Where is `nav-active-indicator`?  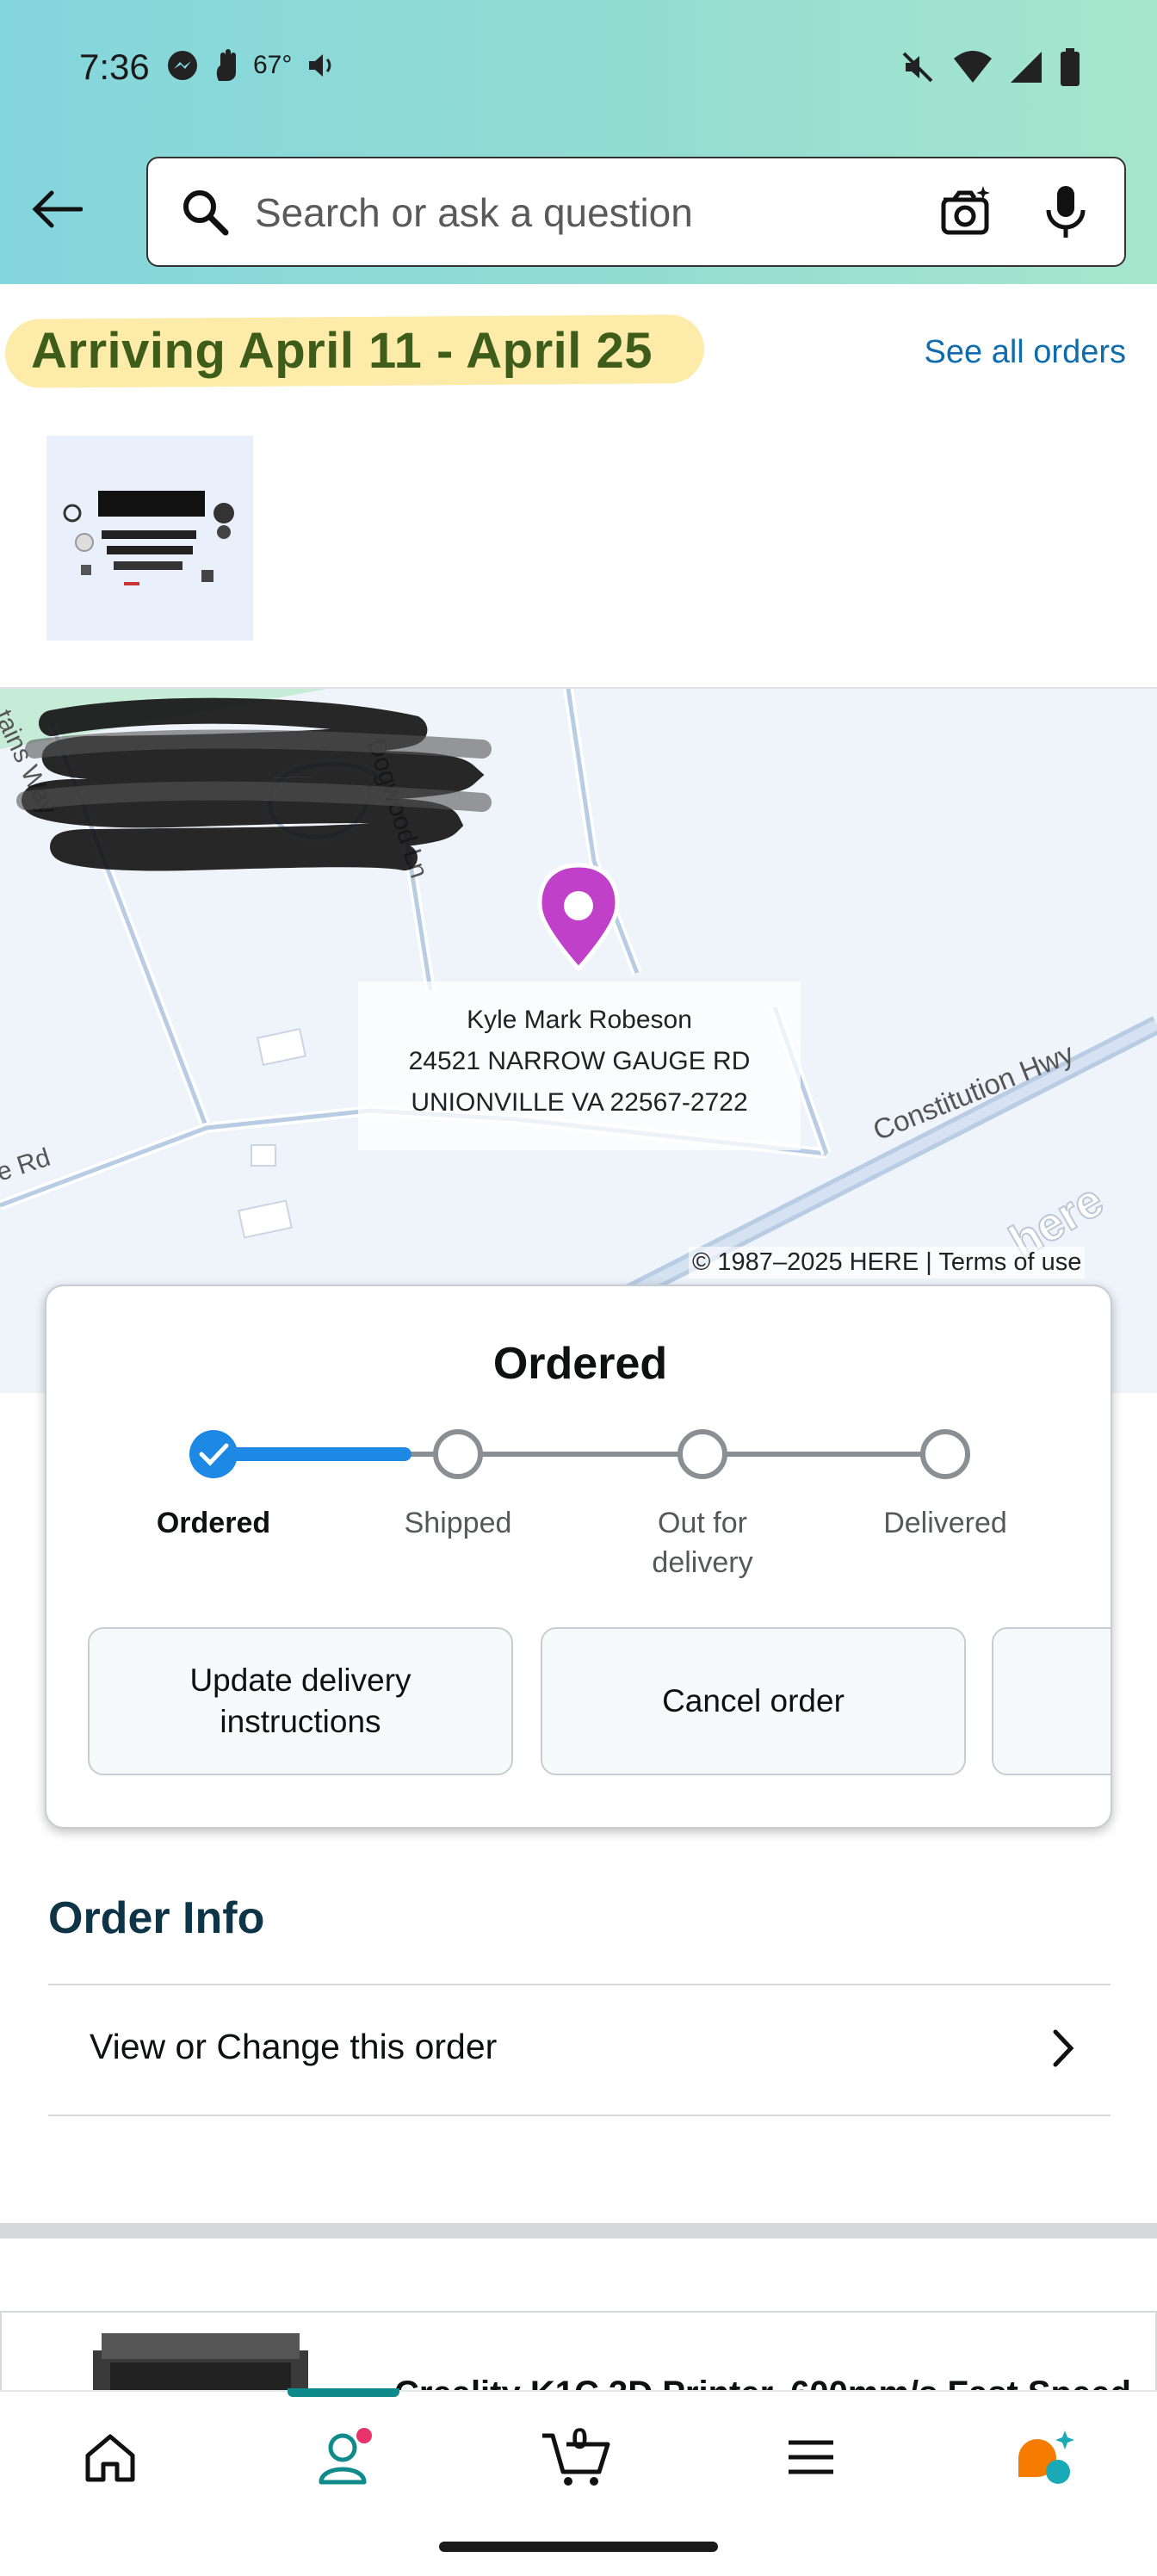
nav-active-indicator is located at coordinates (343, 2392).